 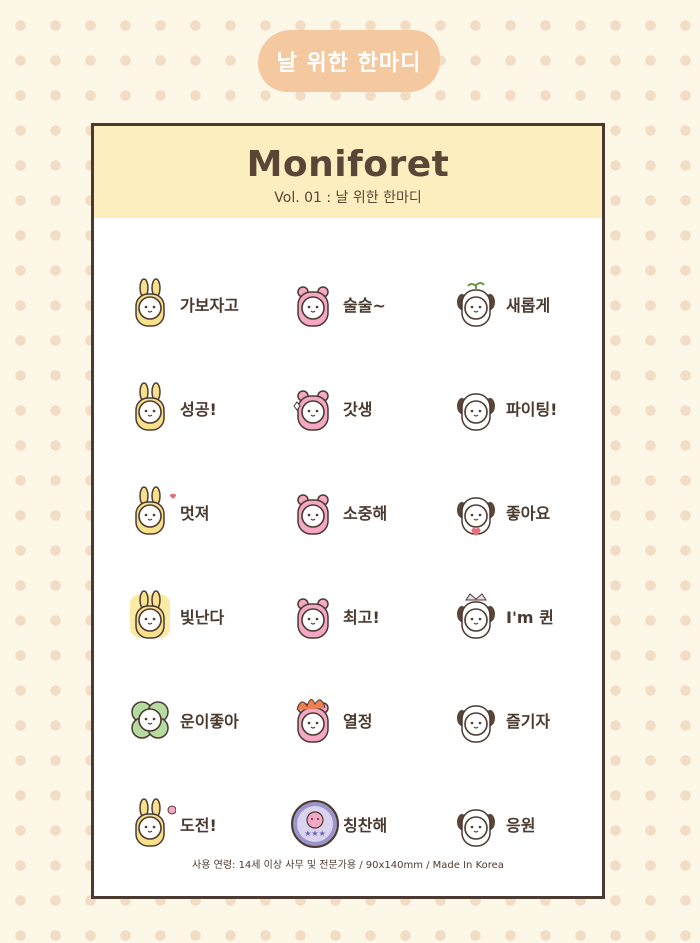 What do you see at coordinates (364, 305) in the screenshot?
I see `sticker-label: 술술~` at bounding box center [364, 305].